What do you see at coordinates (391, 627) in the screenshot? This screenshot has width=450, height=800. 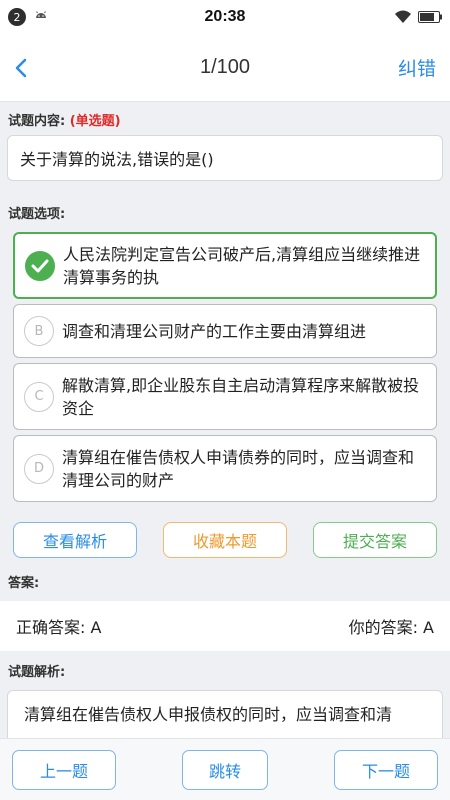 I see `your-answer: 你的答案: A` at bounding box center [391, 627].